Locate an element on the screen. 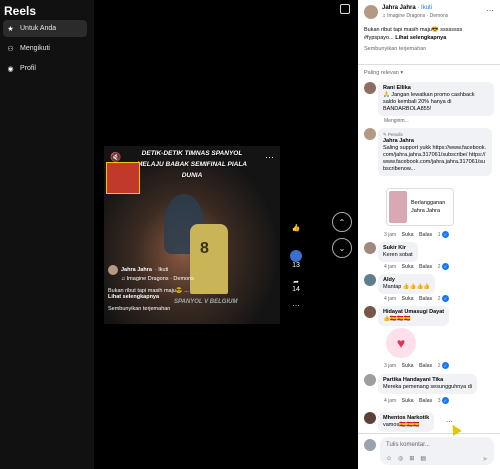  sidebar-item-label: Mengikuti is located at coordinates (35, 48).